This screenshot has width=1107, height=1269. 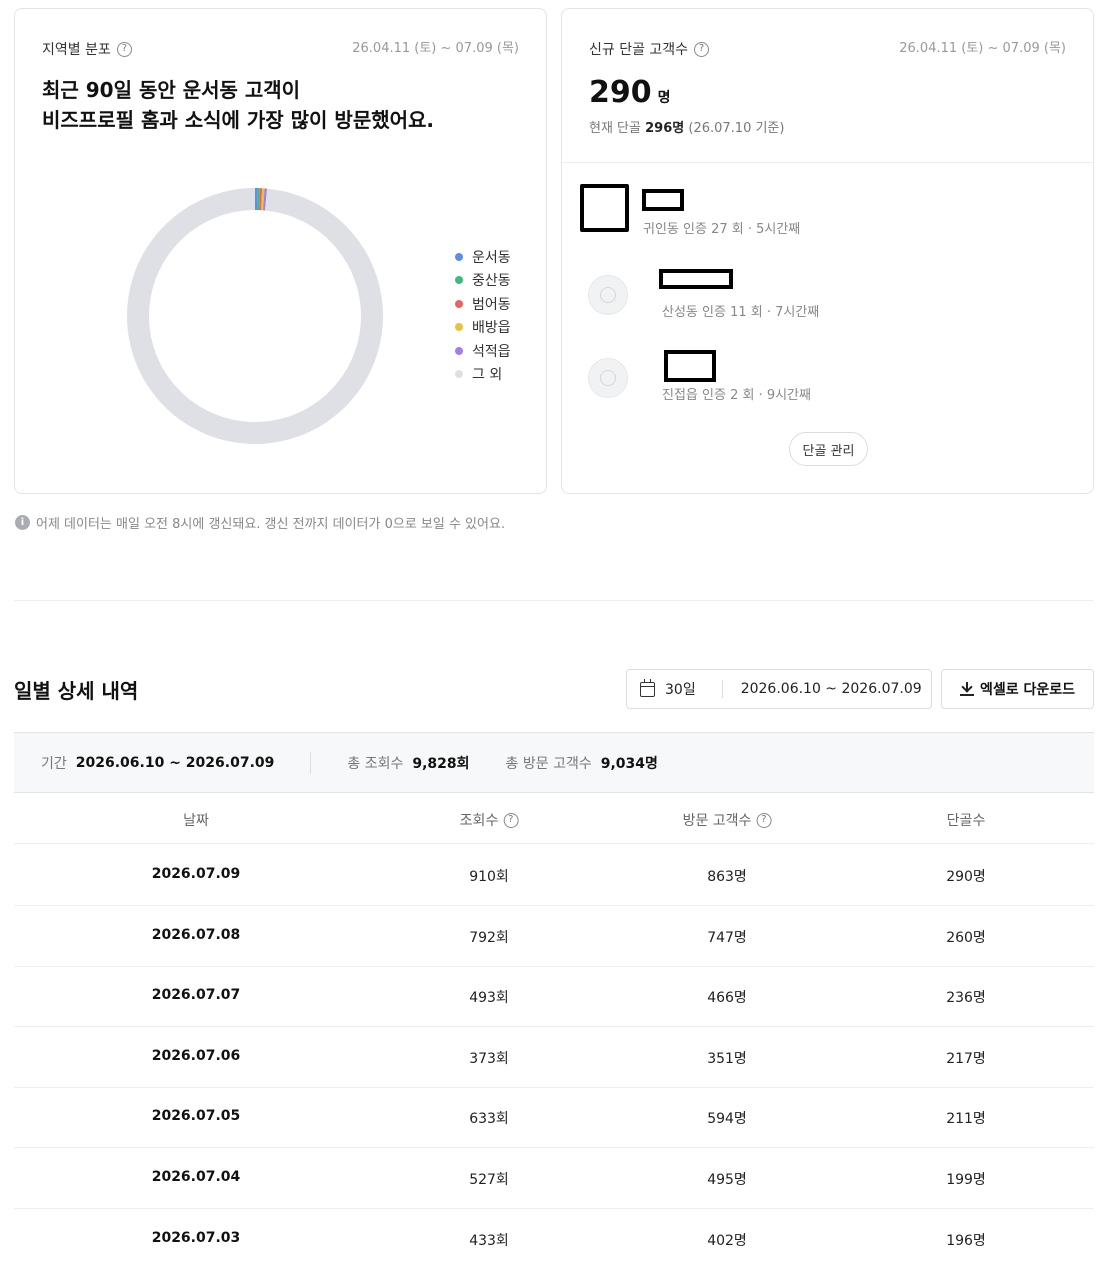 What do you see at coordinates (238, 120) in the screenshot?
I see `region-headline-line2: 비즈프로필 홈과 소식에 가장 많이 방문했어요.` at bounding box center [238, 120].